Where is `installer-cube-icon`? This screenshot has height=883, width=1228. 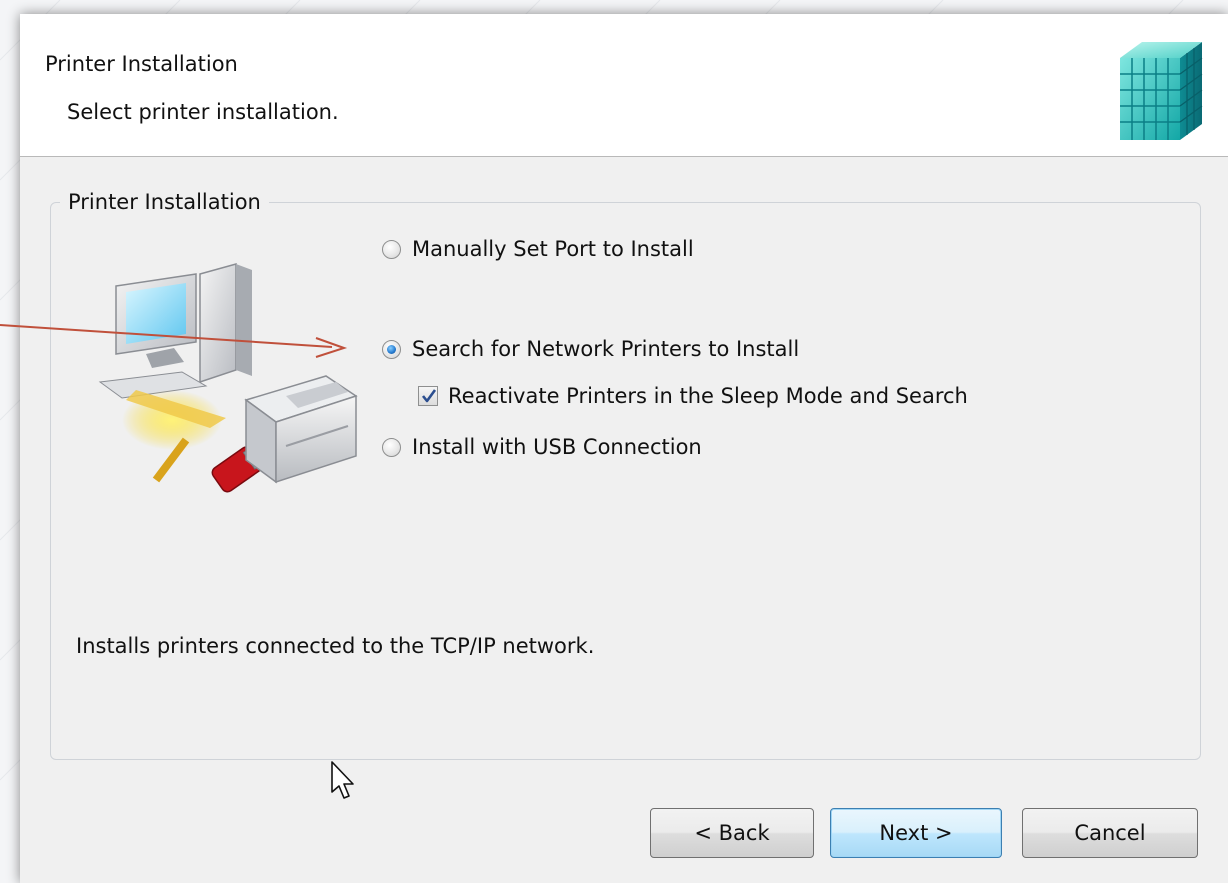 installer-cube-icon is located at coordinates (1161, 91).